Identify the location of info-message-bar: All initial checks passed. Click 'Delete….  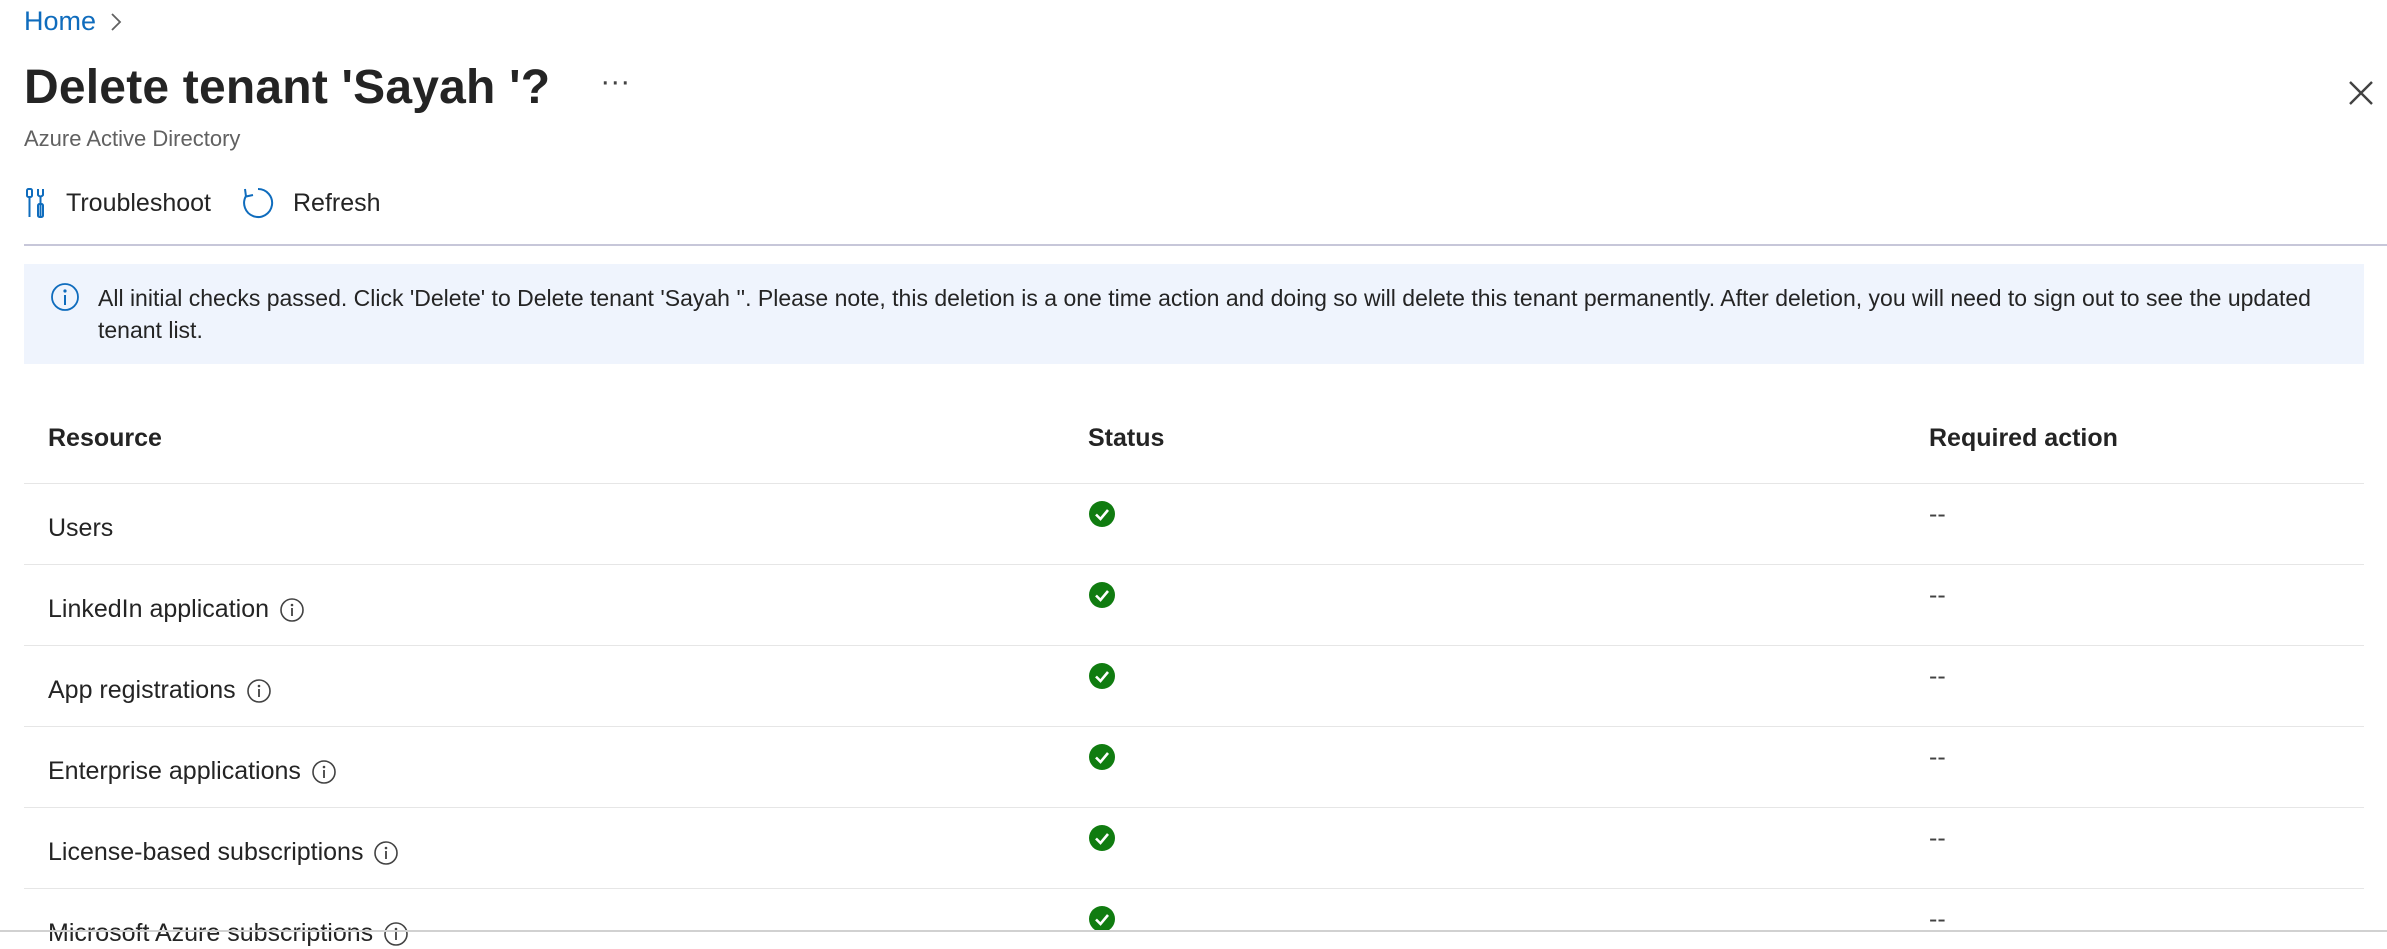
(1194, 314).